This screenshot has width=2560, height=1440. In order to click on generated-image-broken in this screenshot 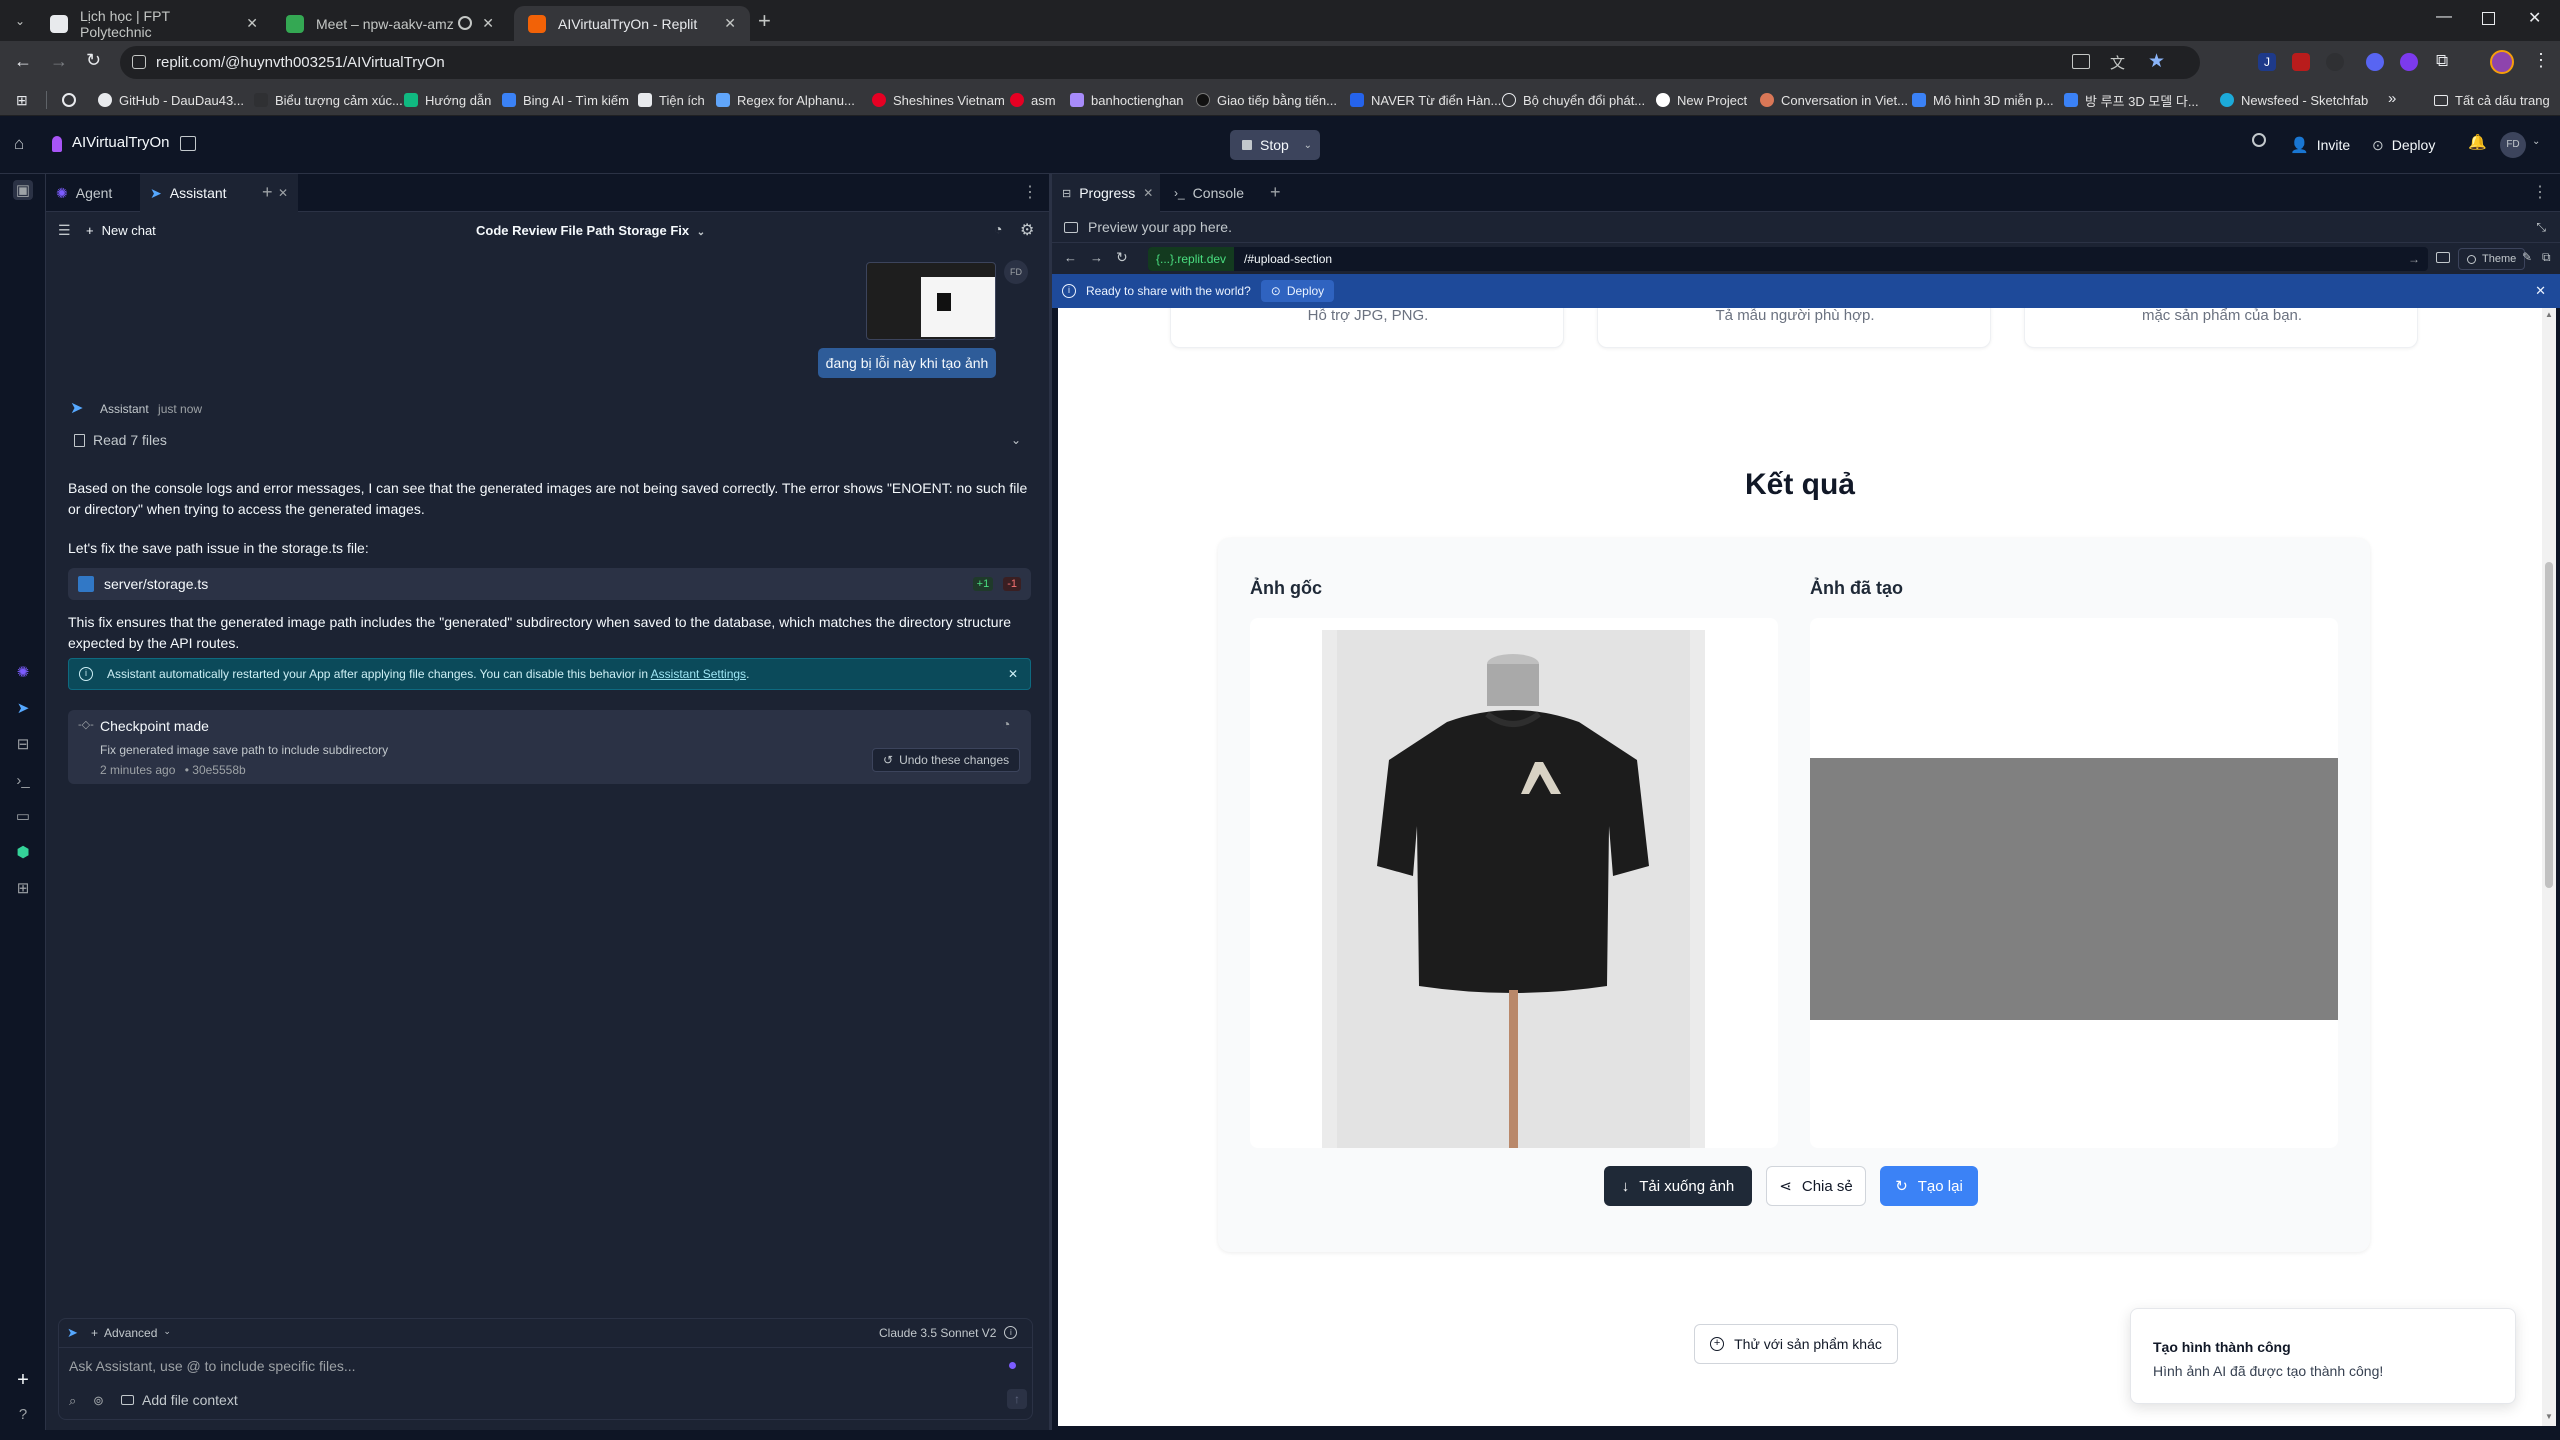, I will do `click(2074, 889)`.